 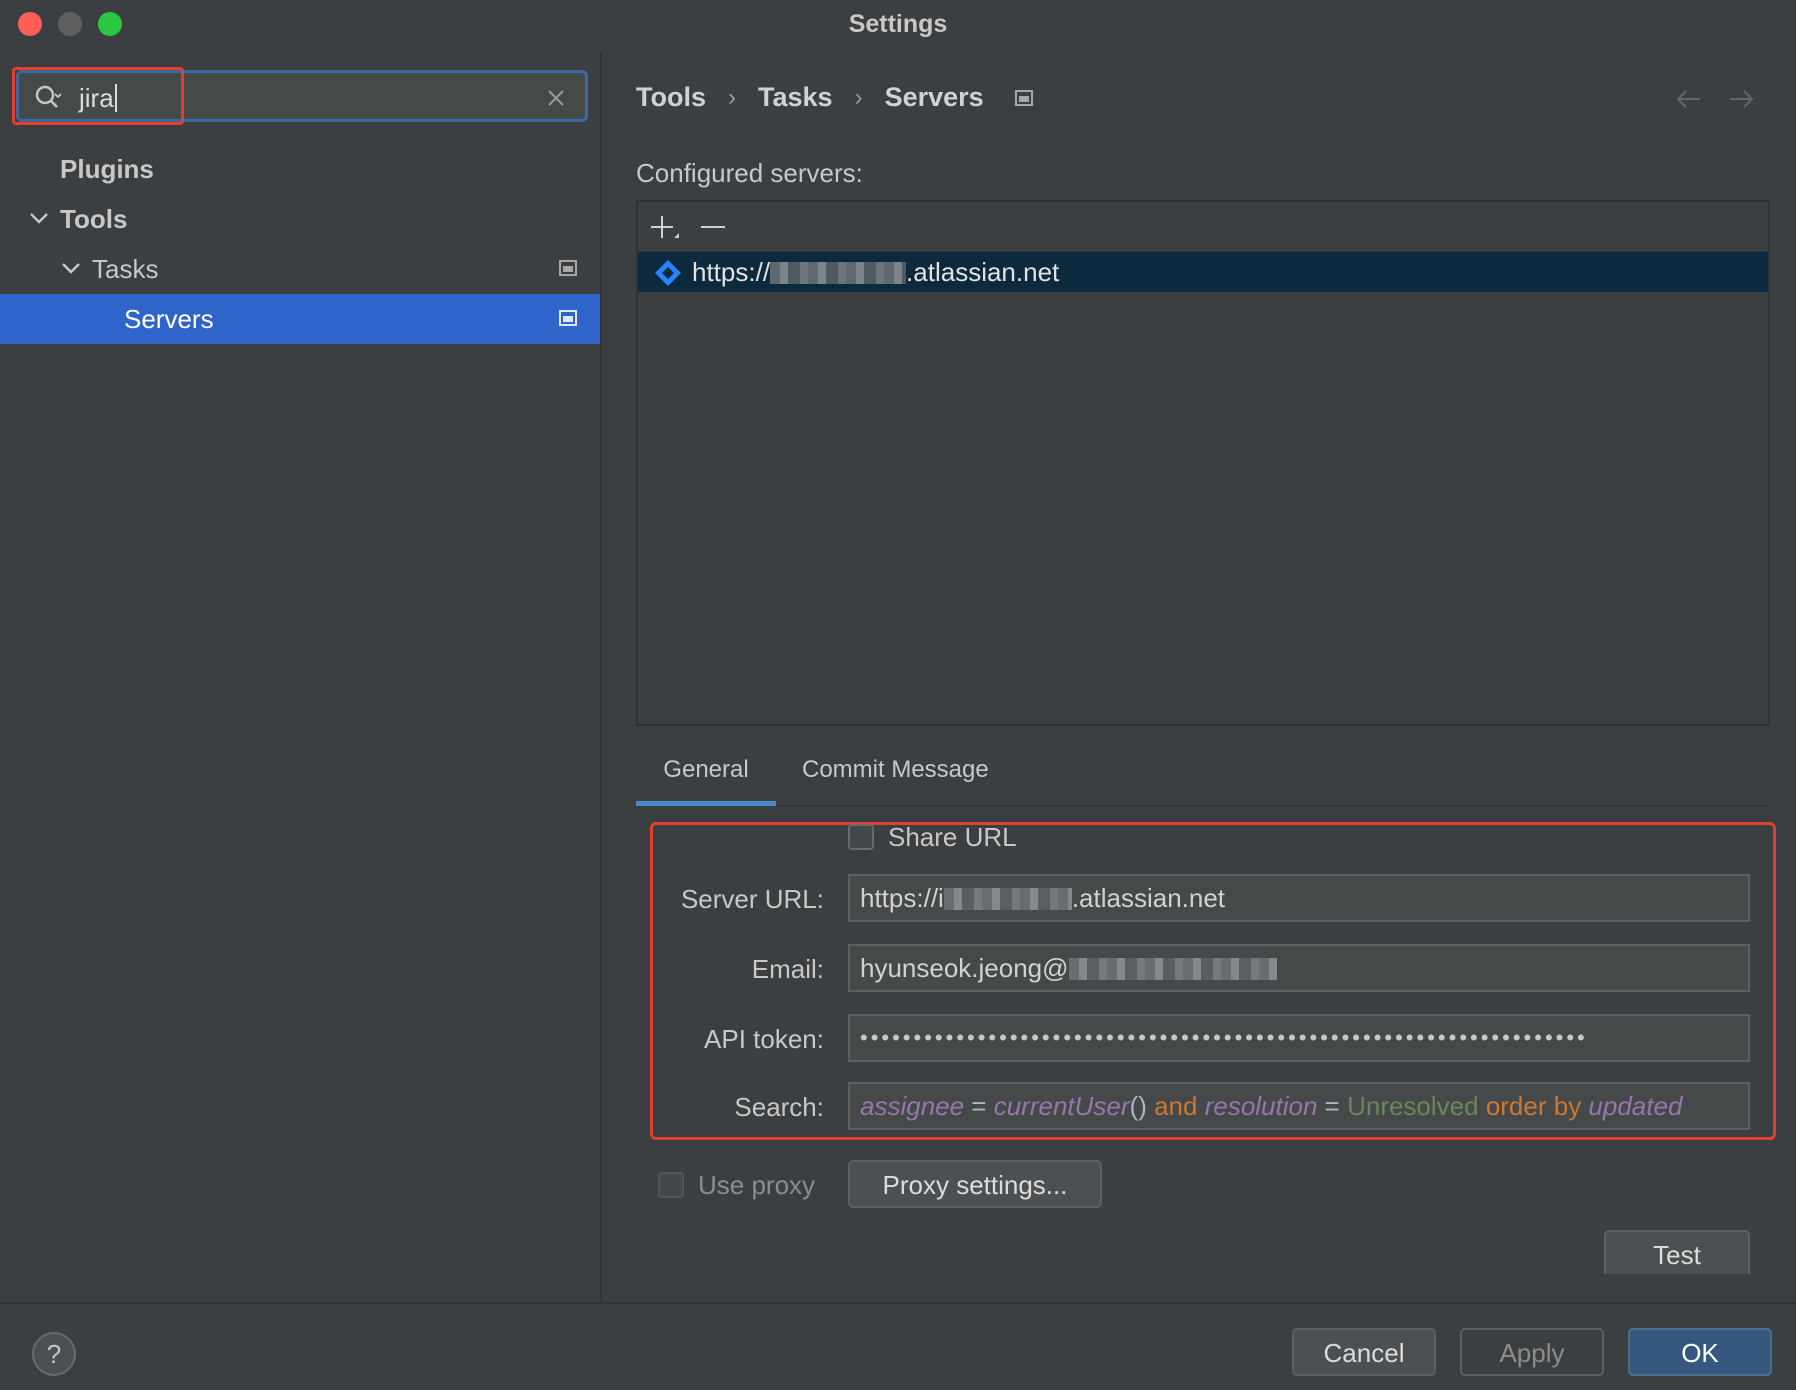 What do you see at coordinates (1689, 99) in the screenshot?
I see `back-arrow-icon` at bounding box center [1689, 99].